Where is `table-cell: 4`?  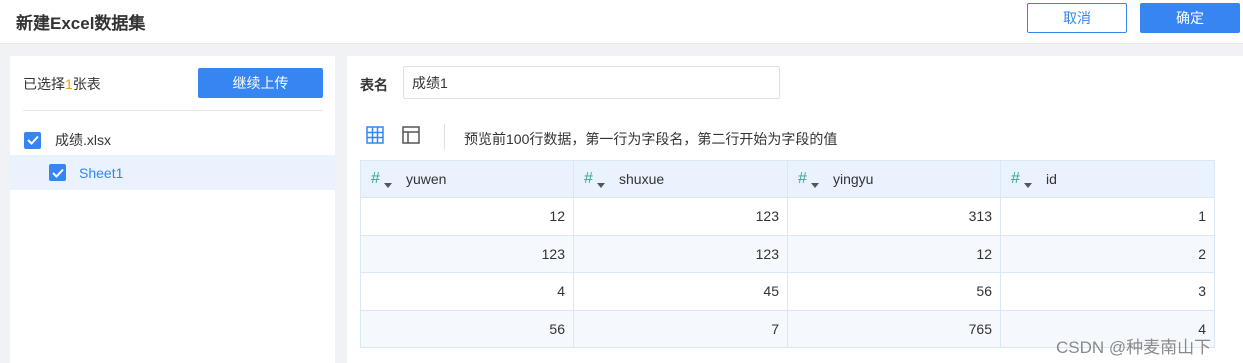
table-cell: 4 is located at coordinates (467, 291).